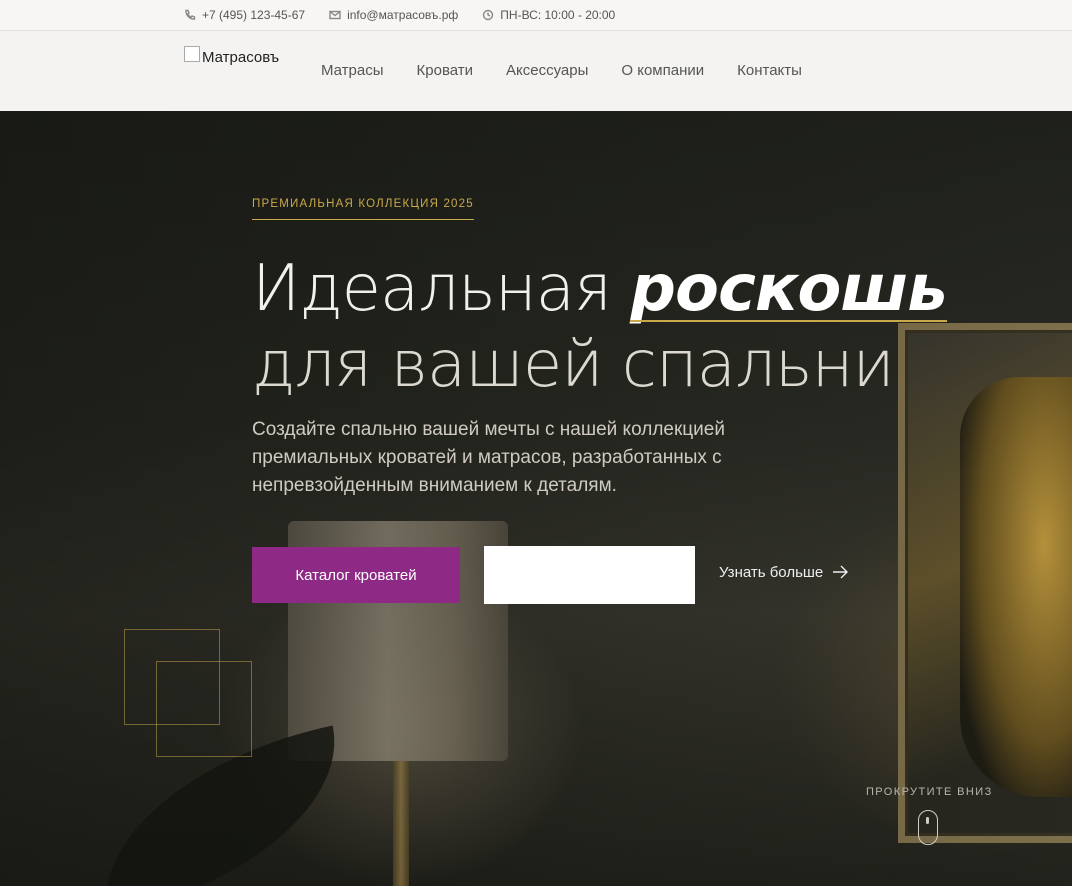 This screenshot has width=1072, height=886. I want to click on hero-title-line2: для вашей спальни, so click(573, 365).